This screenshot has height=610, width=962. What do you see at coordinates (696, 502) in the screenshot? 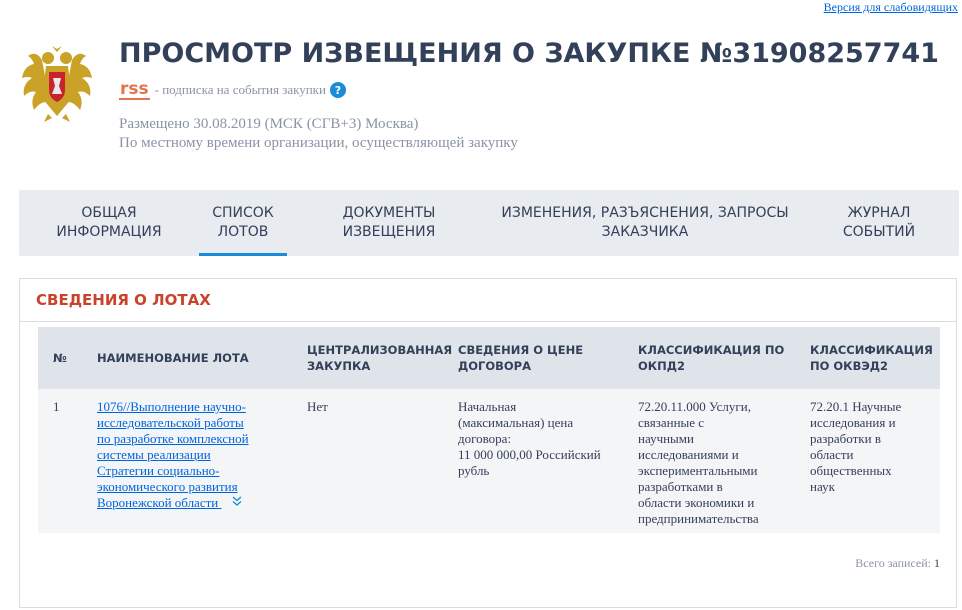
I see `okpd-line: области экономики и` at bounding box center [696, 502].